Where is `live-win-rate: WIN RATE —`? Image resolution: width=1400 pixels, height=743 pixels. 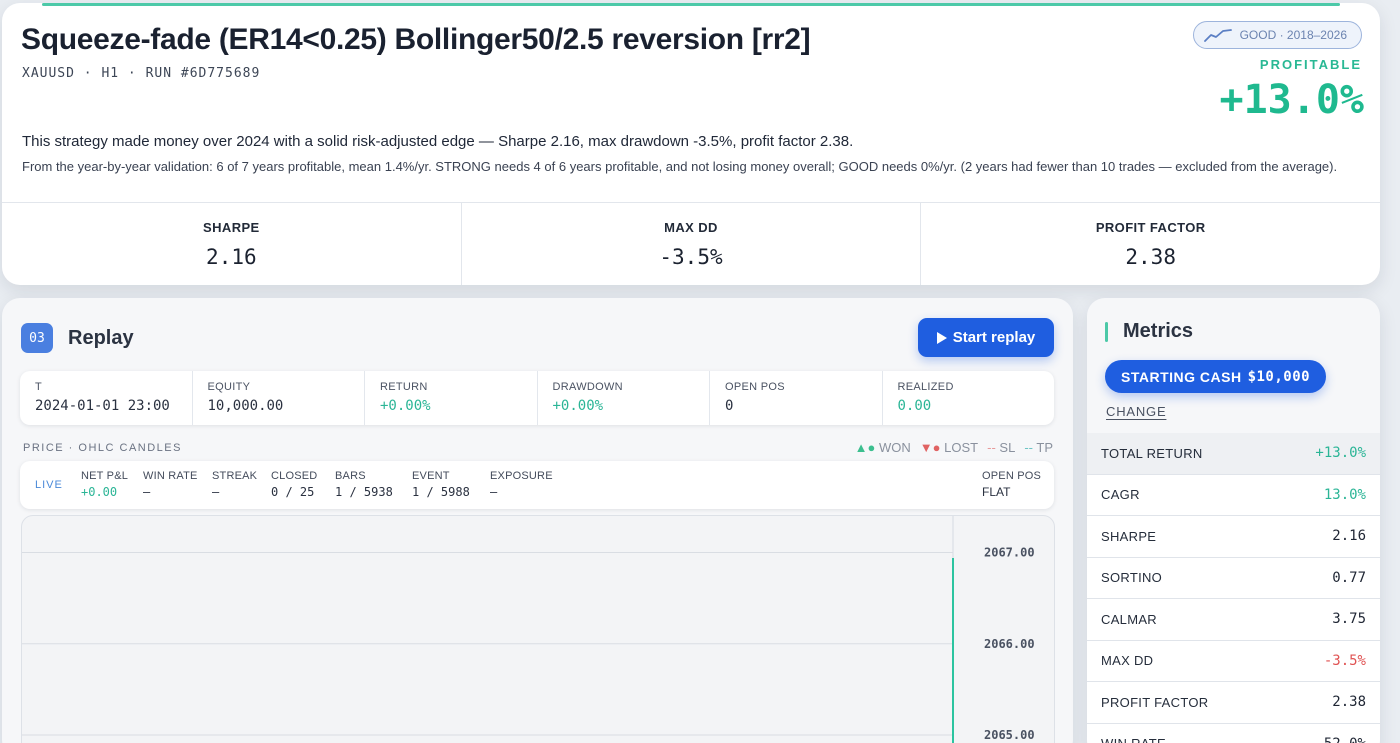 live-win-rate: WIN RATE — is located at coordinates (170, 484).